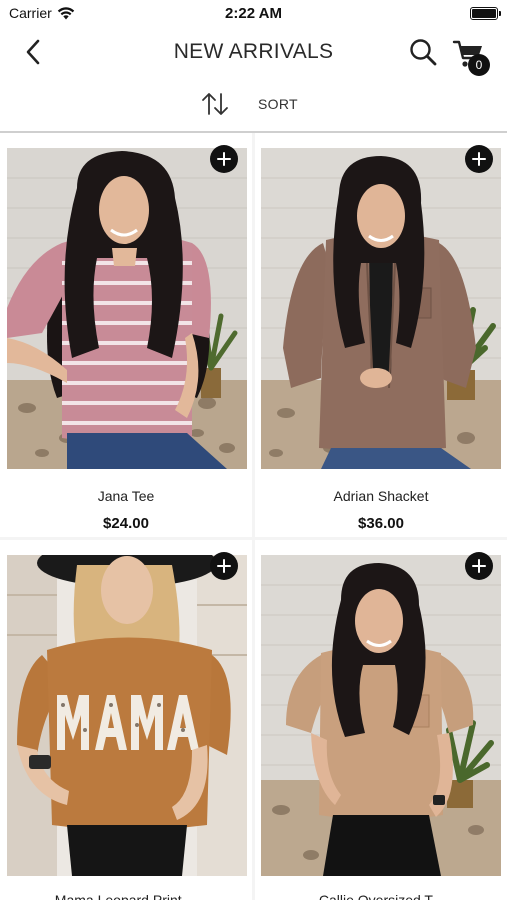 This screenshot has height=900, width=507. What do you see at coordinates (253, 52) in the screenshot?
I see `nav-bar: NEW ARRIVALS 0` at bounding box center [253, 52].